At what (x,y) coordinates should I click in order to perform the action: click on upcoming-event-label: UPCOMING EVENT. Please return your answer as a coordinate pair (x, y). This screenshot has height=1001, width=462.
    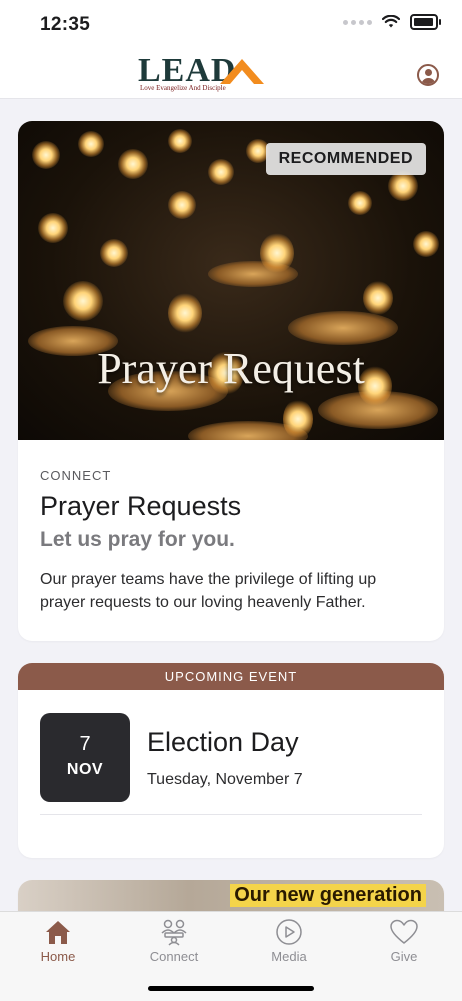
    Looking at the image, I should click on (231, 676).